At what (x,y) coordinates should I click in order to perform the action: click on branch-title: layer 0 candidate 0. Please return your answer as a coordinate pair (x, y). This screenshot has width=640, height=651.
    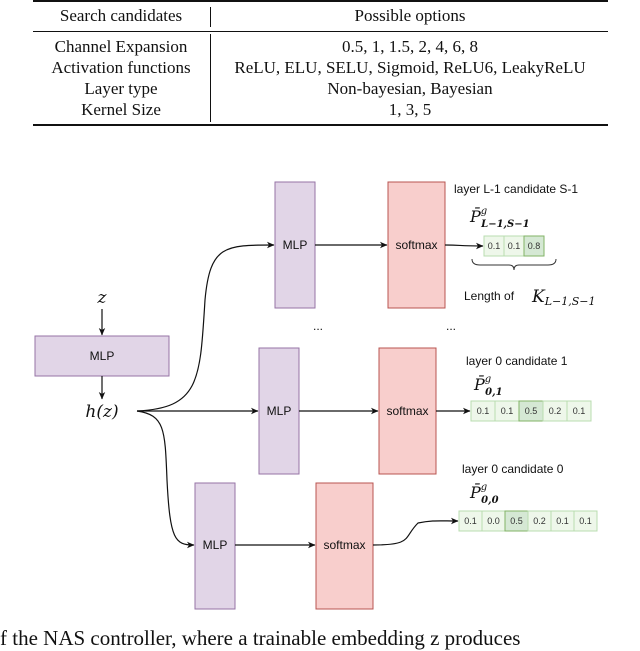
    Looking at the image, I should click on (513, 469).